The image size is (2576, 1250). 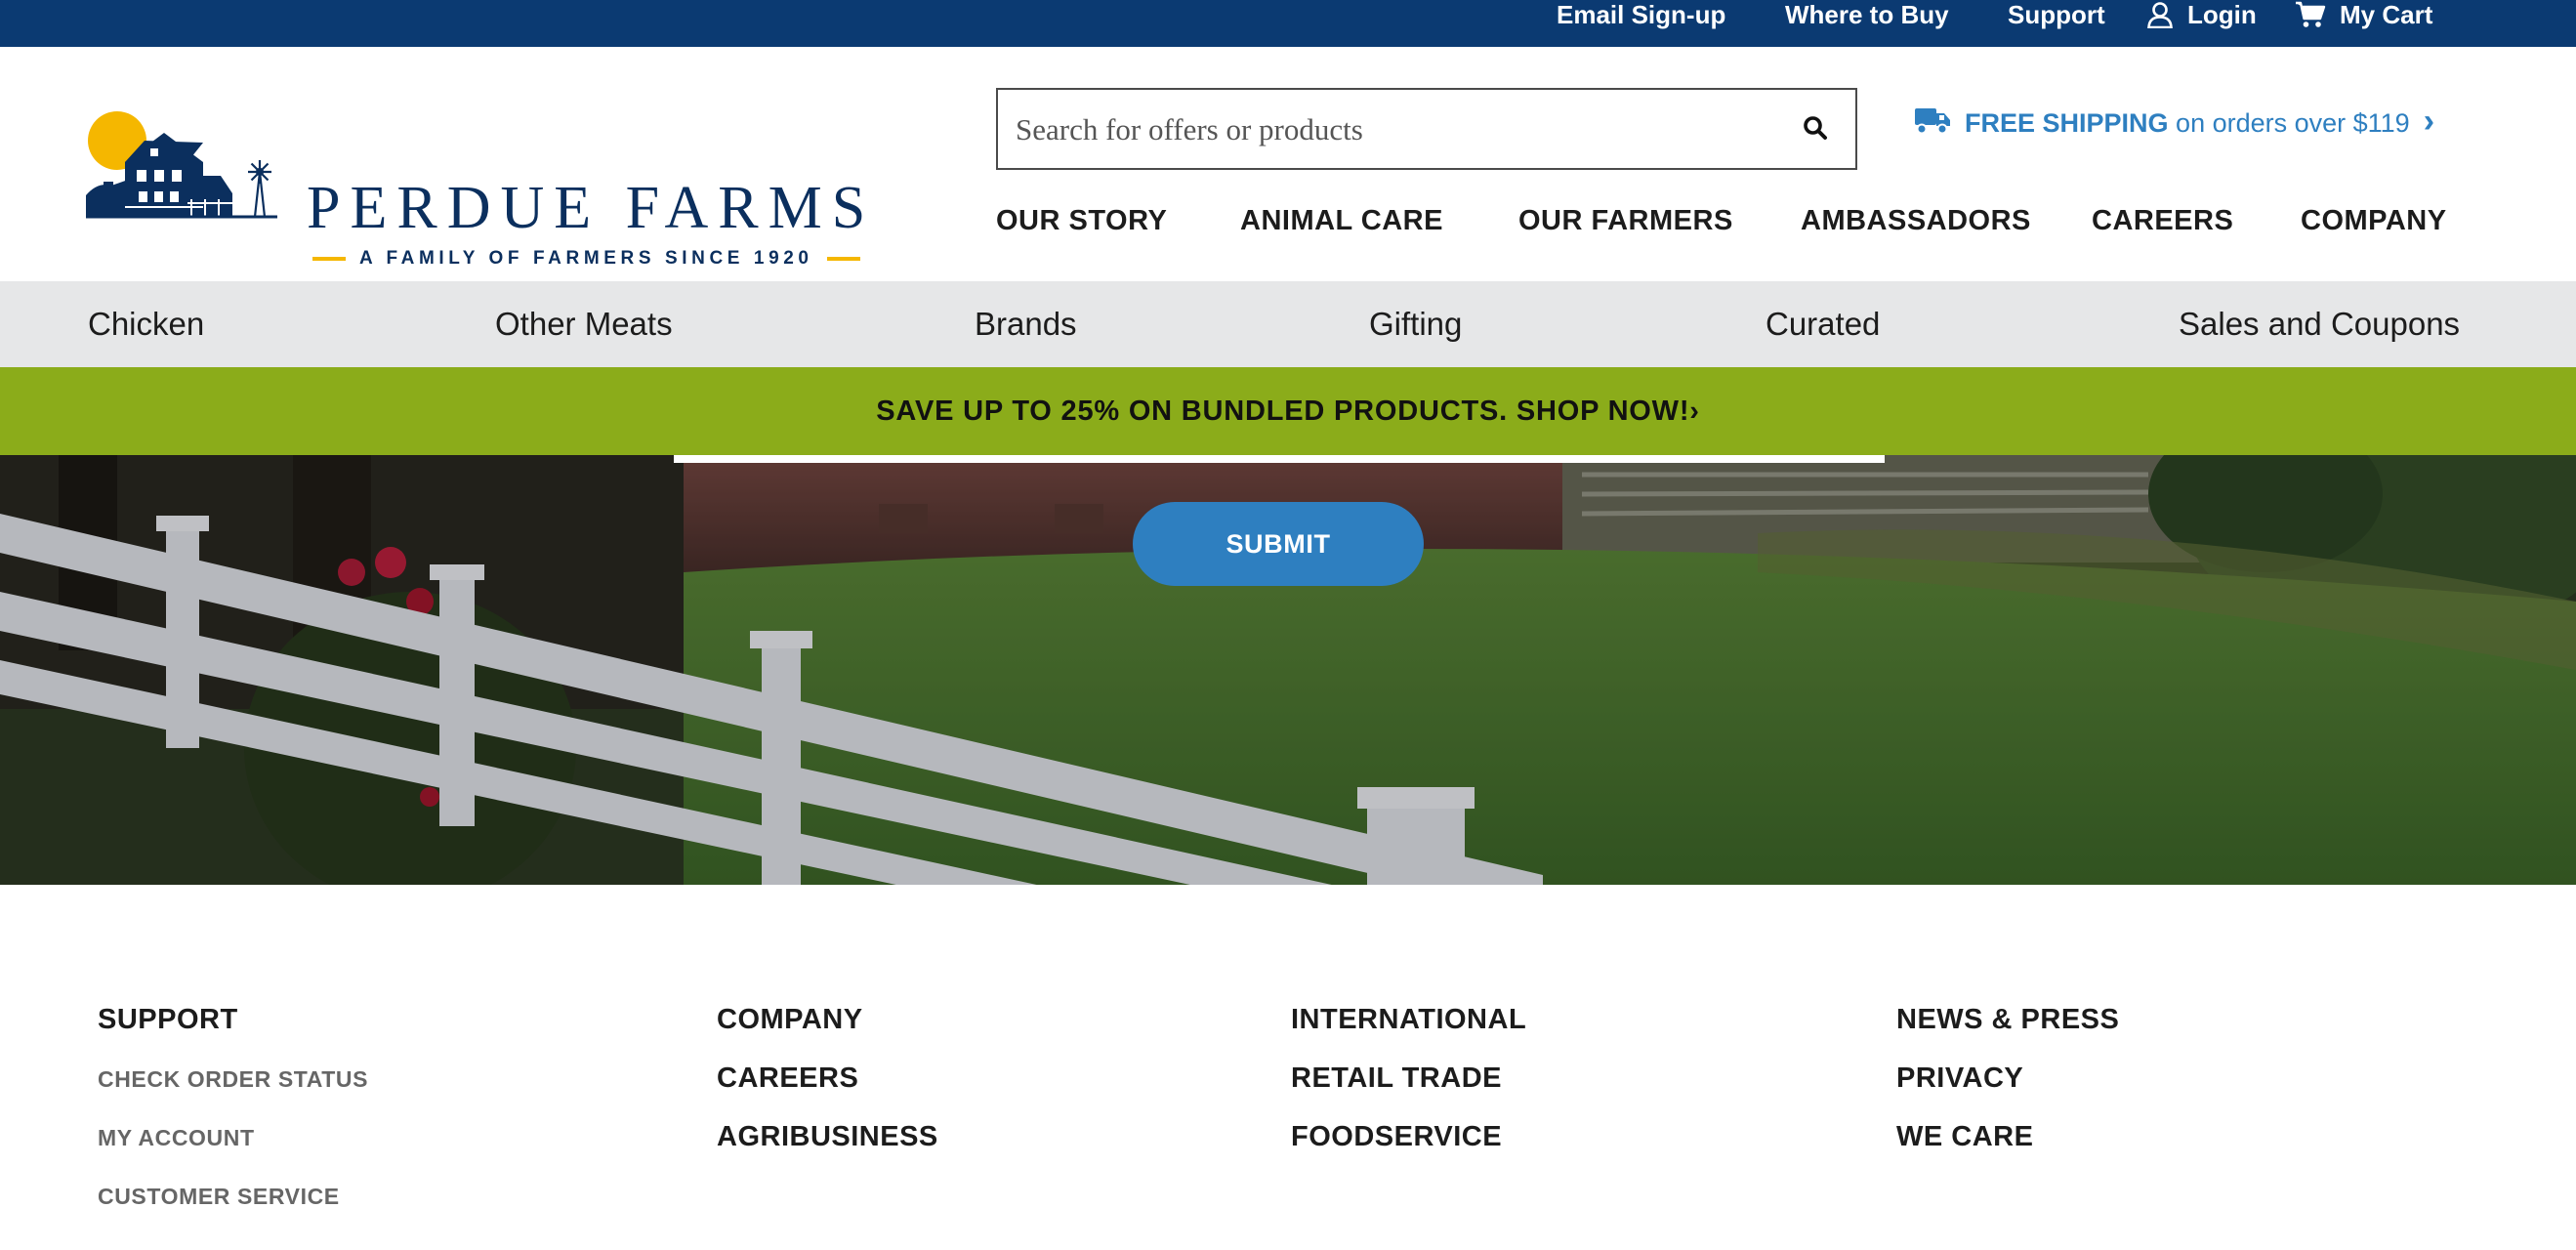 I want to click on email-signup-label: Email Sign-up, so click(x=1642, y=14).